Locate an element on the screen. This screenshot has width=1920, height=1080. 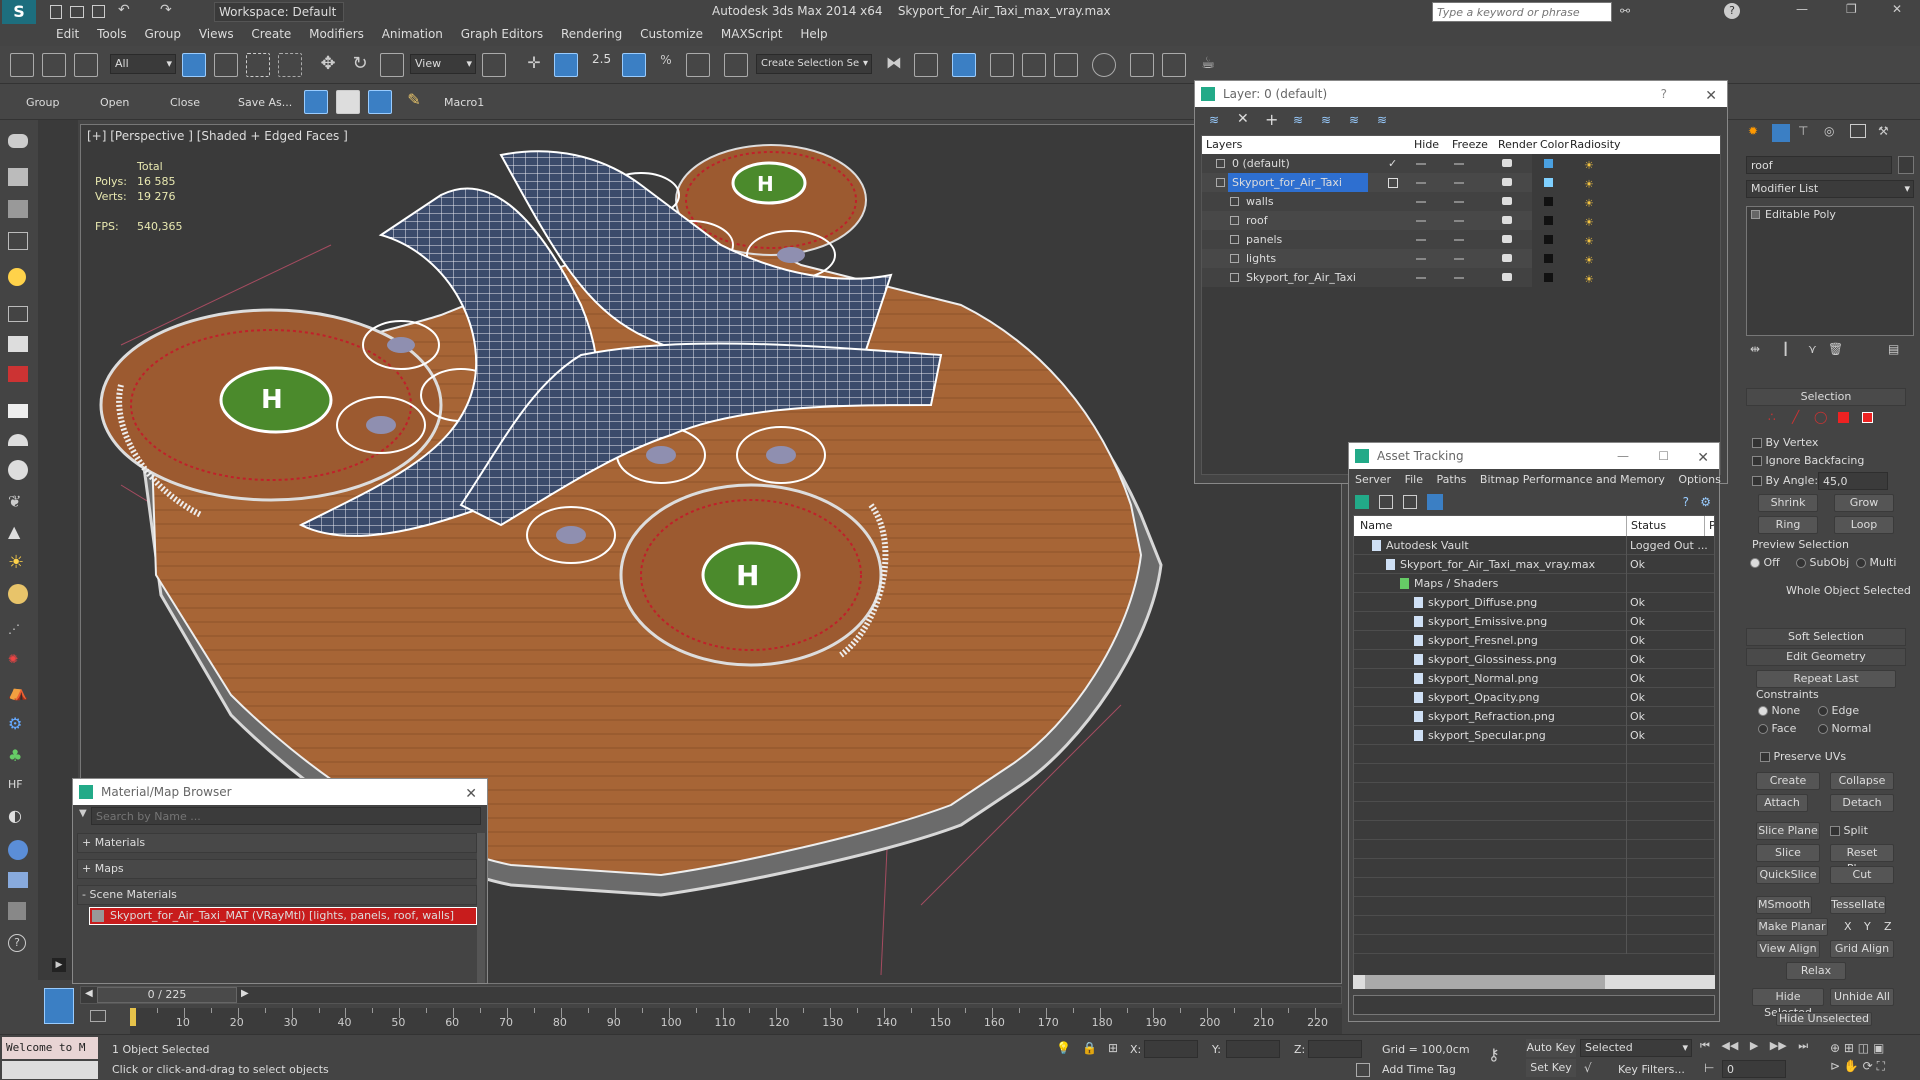
grid-icon is located at coordinates (18, 241).